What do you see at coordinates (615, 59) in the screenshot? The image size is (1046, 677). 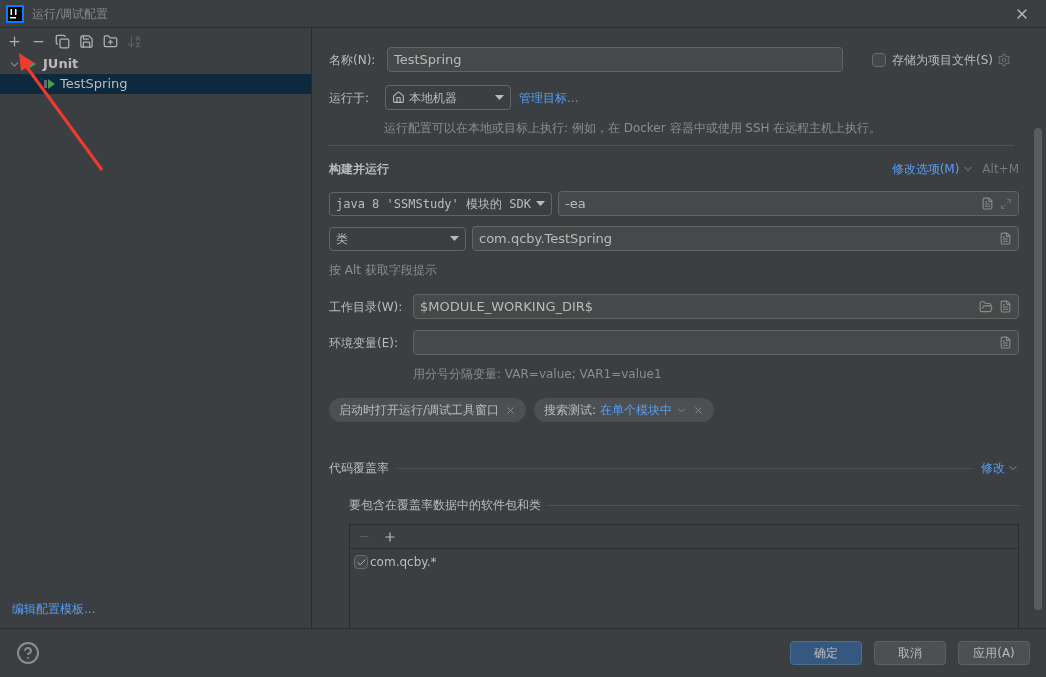 I see `name-field: TestSpring` at bounding box center [615, 59].